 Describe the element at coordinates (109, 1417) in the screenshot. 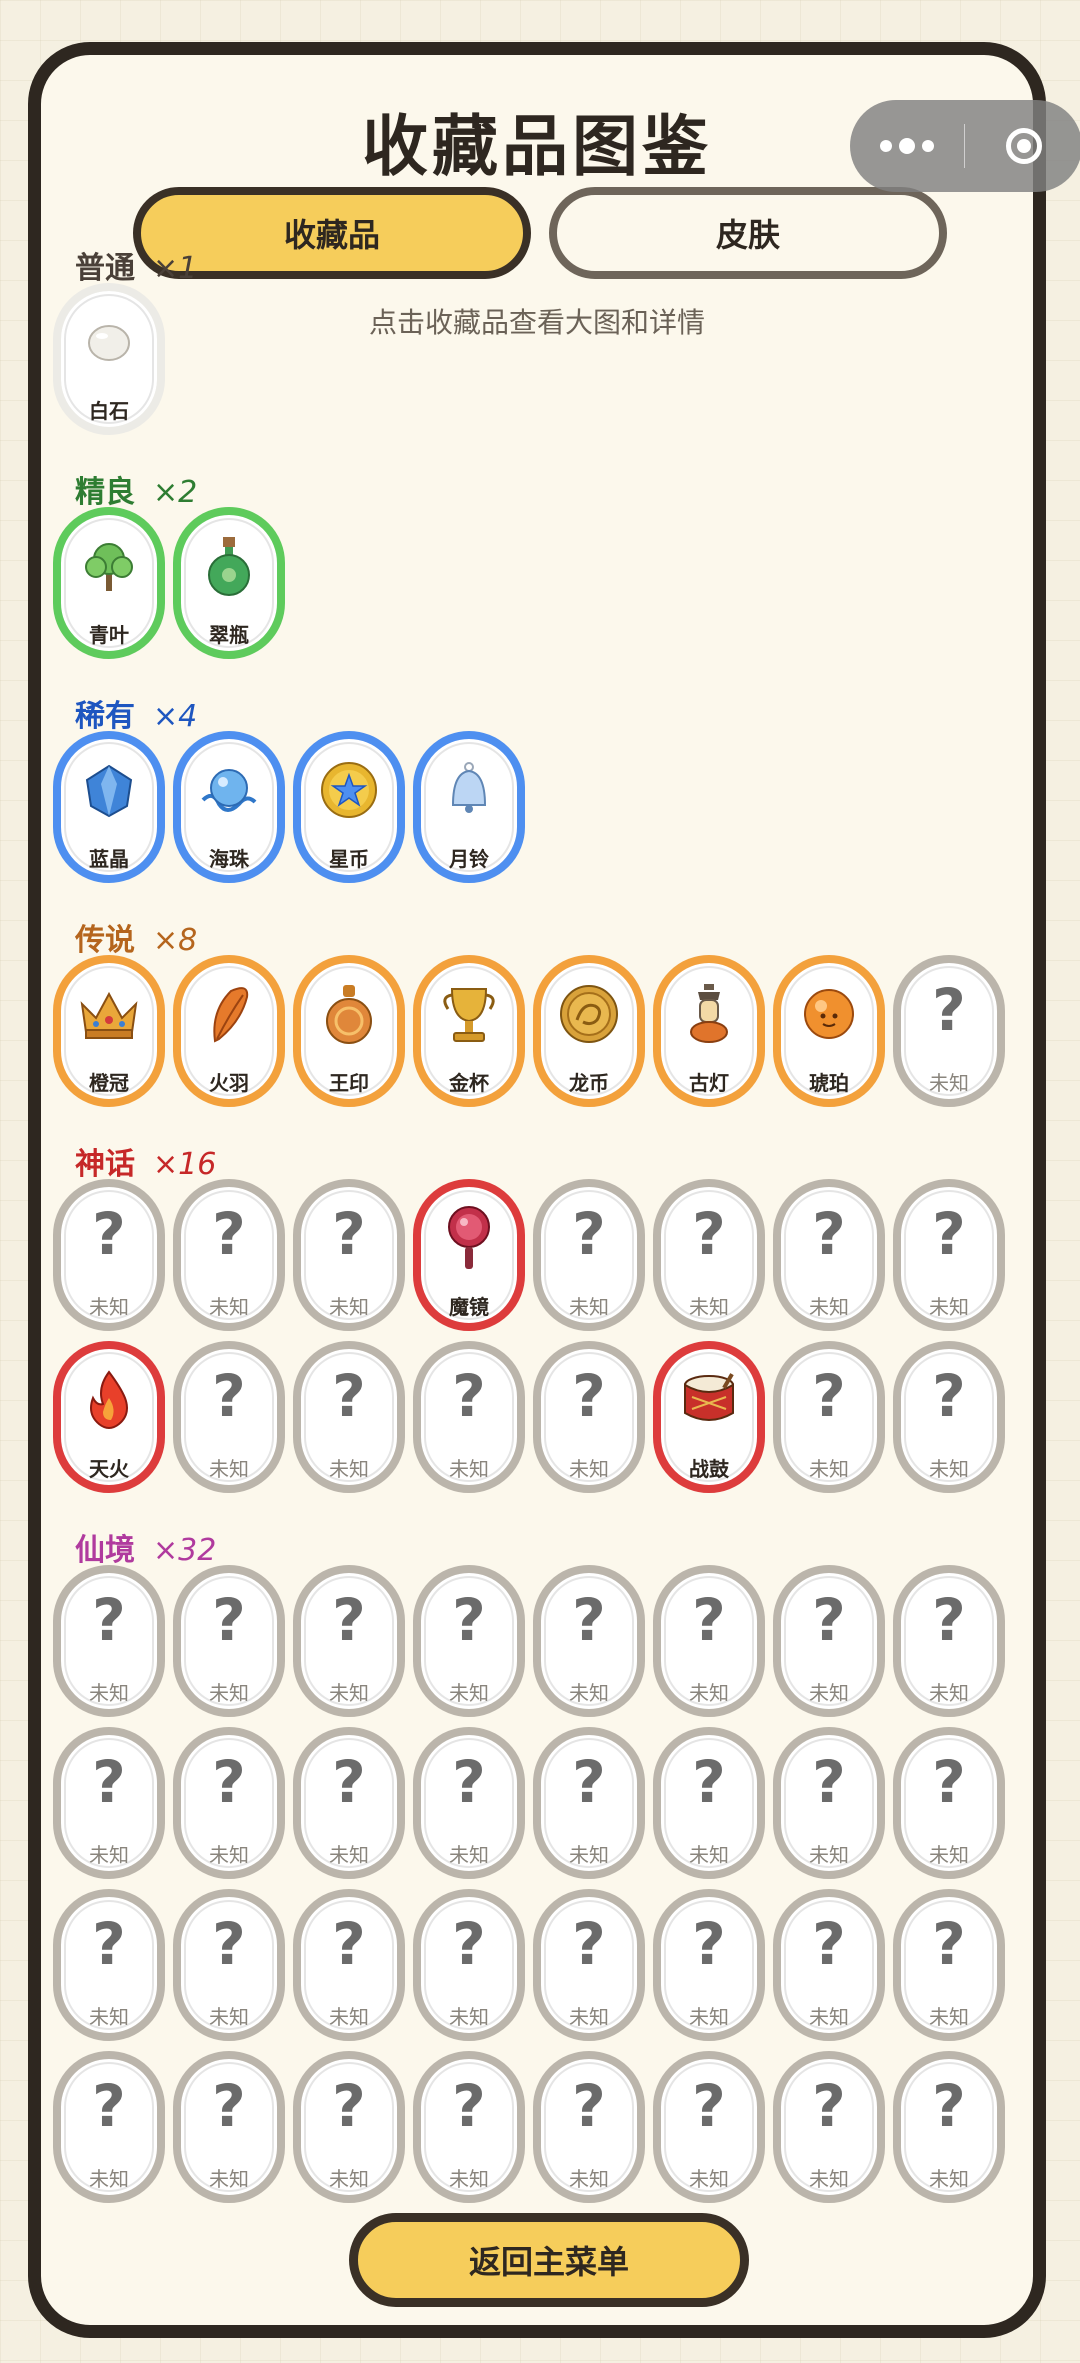

I see `collectible-item: 天火` at that location.